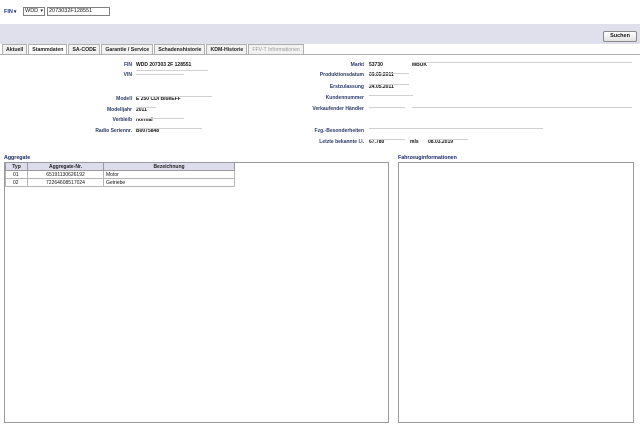  Describe the element at coordinates (448, 139) in the screenshot. I see `km-date-underline` at that location.